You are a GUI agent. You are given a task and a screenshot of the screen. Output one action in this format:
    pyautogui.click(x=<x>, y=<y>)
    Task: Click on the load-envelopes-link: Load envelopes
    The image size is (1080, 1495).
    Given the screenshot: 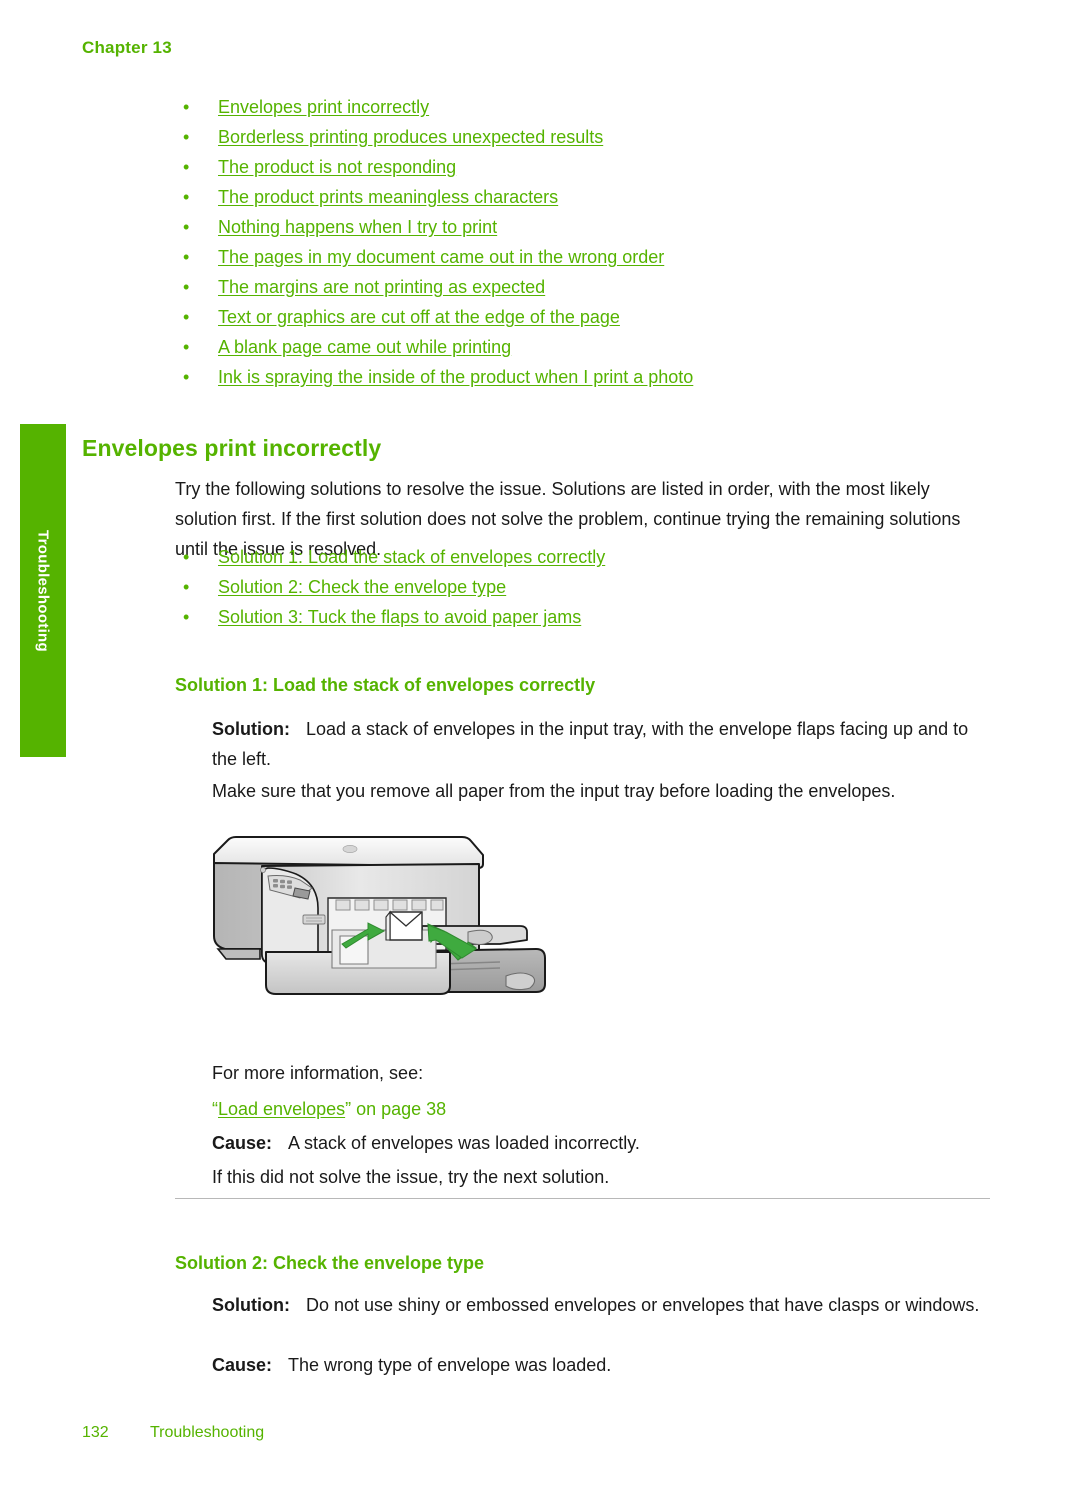 What is the action you would take?
    pyautogui.click(x=281, y=1109)
    